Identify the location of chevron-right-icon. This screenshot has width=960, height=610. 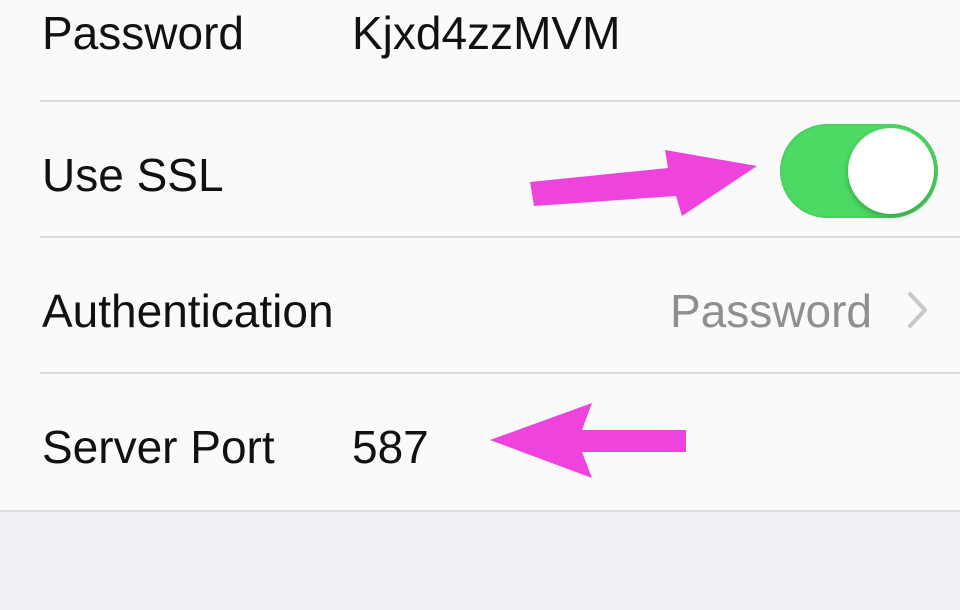
(917, 310).